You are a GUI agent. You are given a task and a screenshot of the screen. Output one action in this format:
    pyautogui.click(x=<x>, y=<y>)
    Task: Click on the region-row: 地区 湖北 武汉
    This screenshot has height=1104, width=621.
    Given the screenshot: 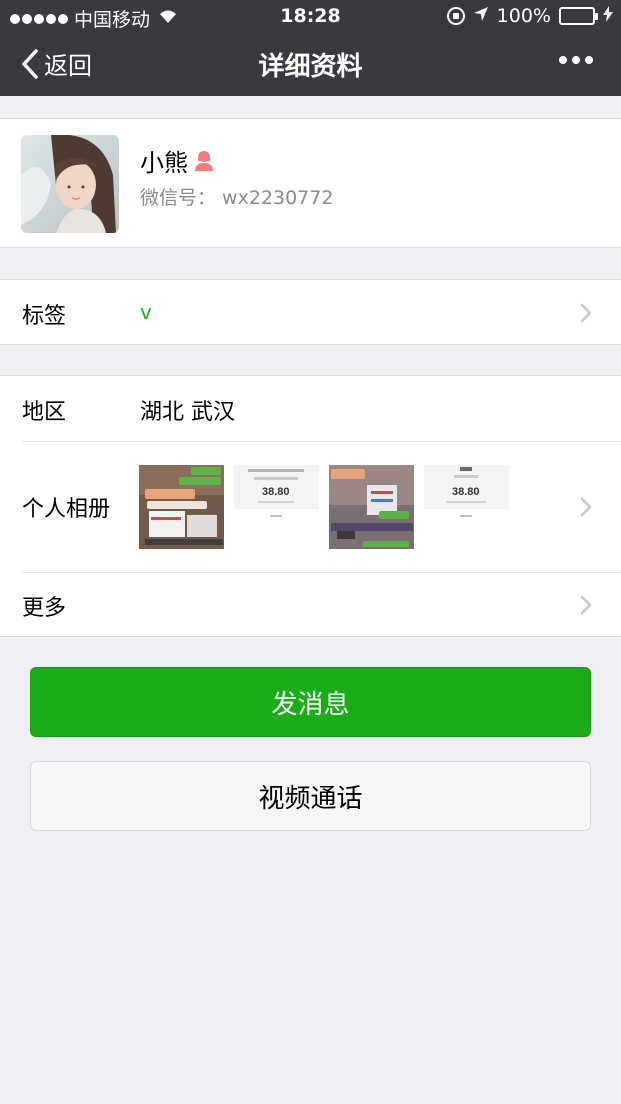 What is the action you would take?
    pyautogui.click(x=310, y=408)
    